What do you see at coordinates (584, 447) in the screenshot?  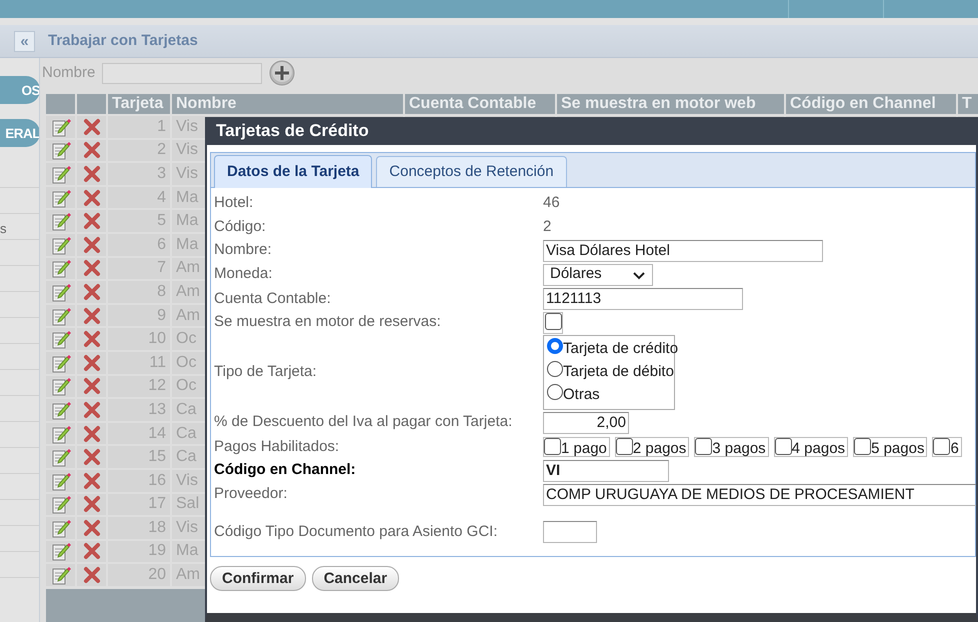 I see `option-label: 1 pago` at bounding box center [584, 447].